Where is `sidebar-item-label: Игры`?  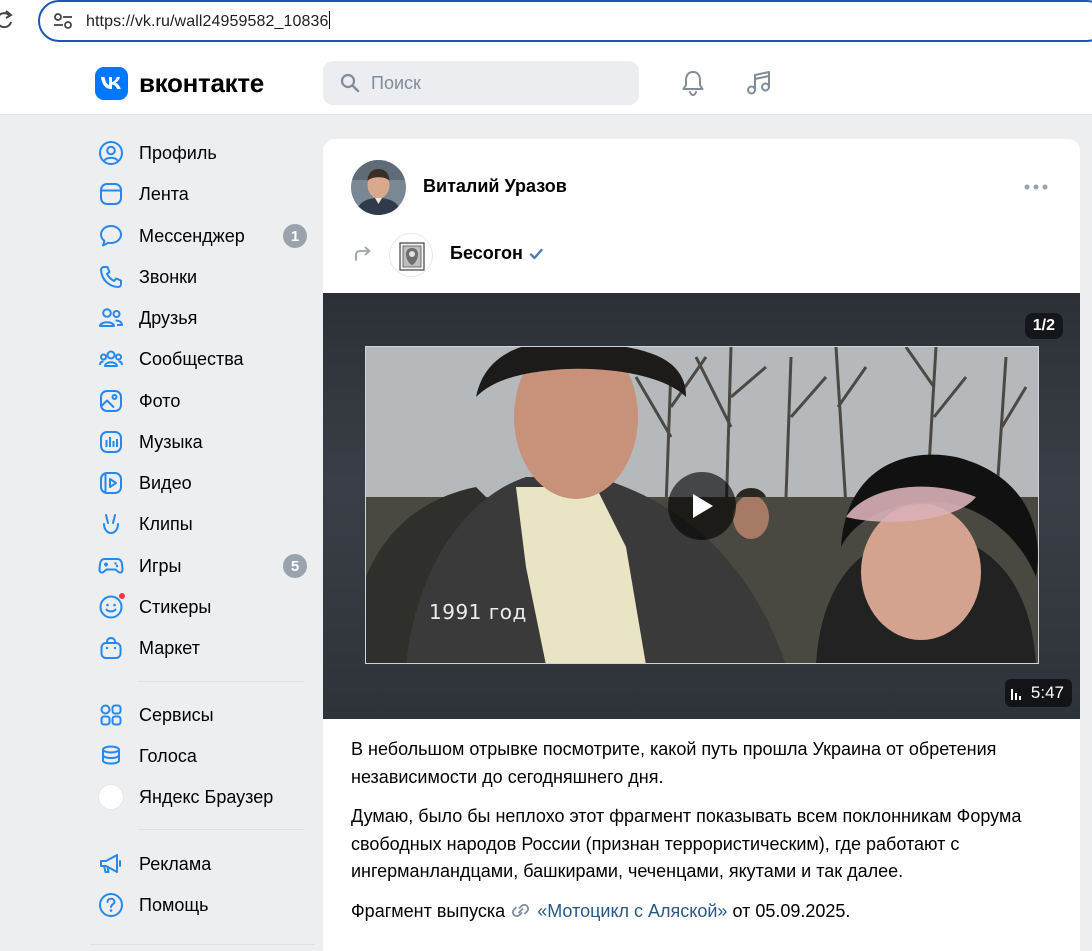
sidebar-item-label: Игры is located at coordinates (160, 565).